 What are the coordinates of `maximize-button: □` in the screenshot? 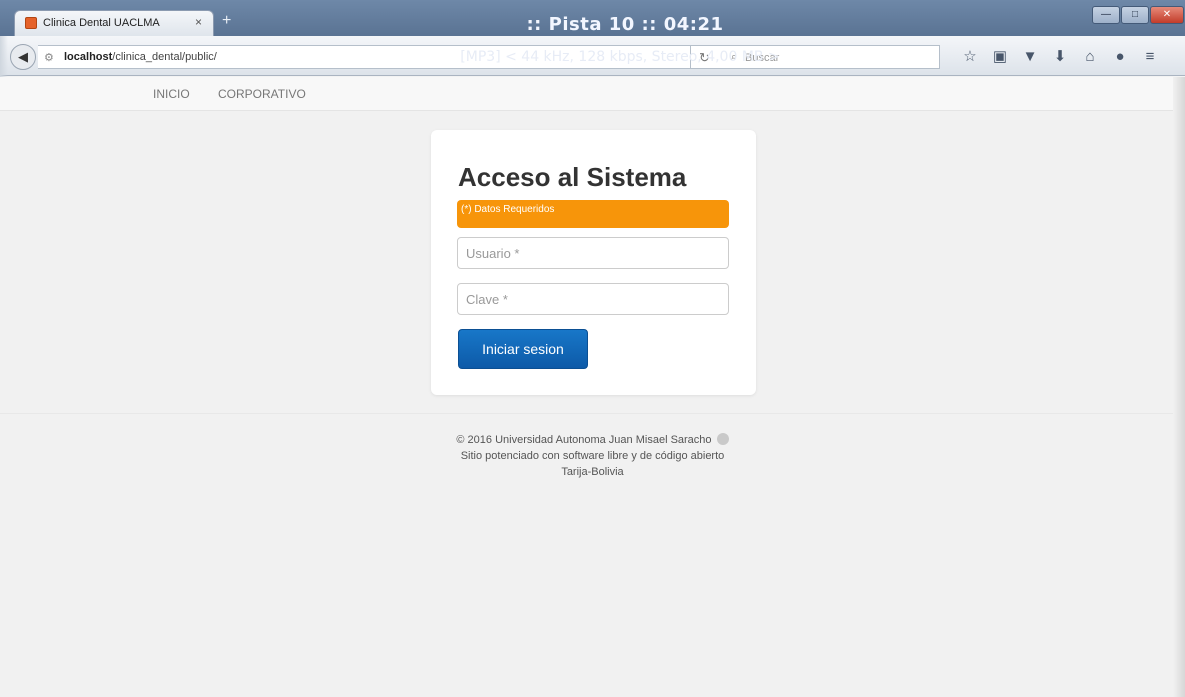 It's located at (1135, 15).